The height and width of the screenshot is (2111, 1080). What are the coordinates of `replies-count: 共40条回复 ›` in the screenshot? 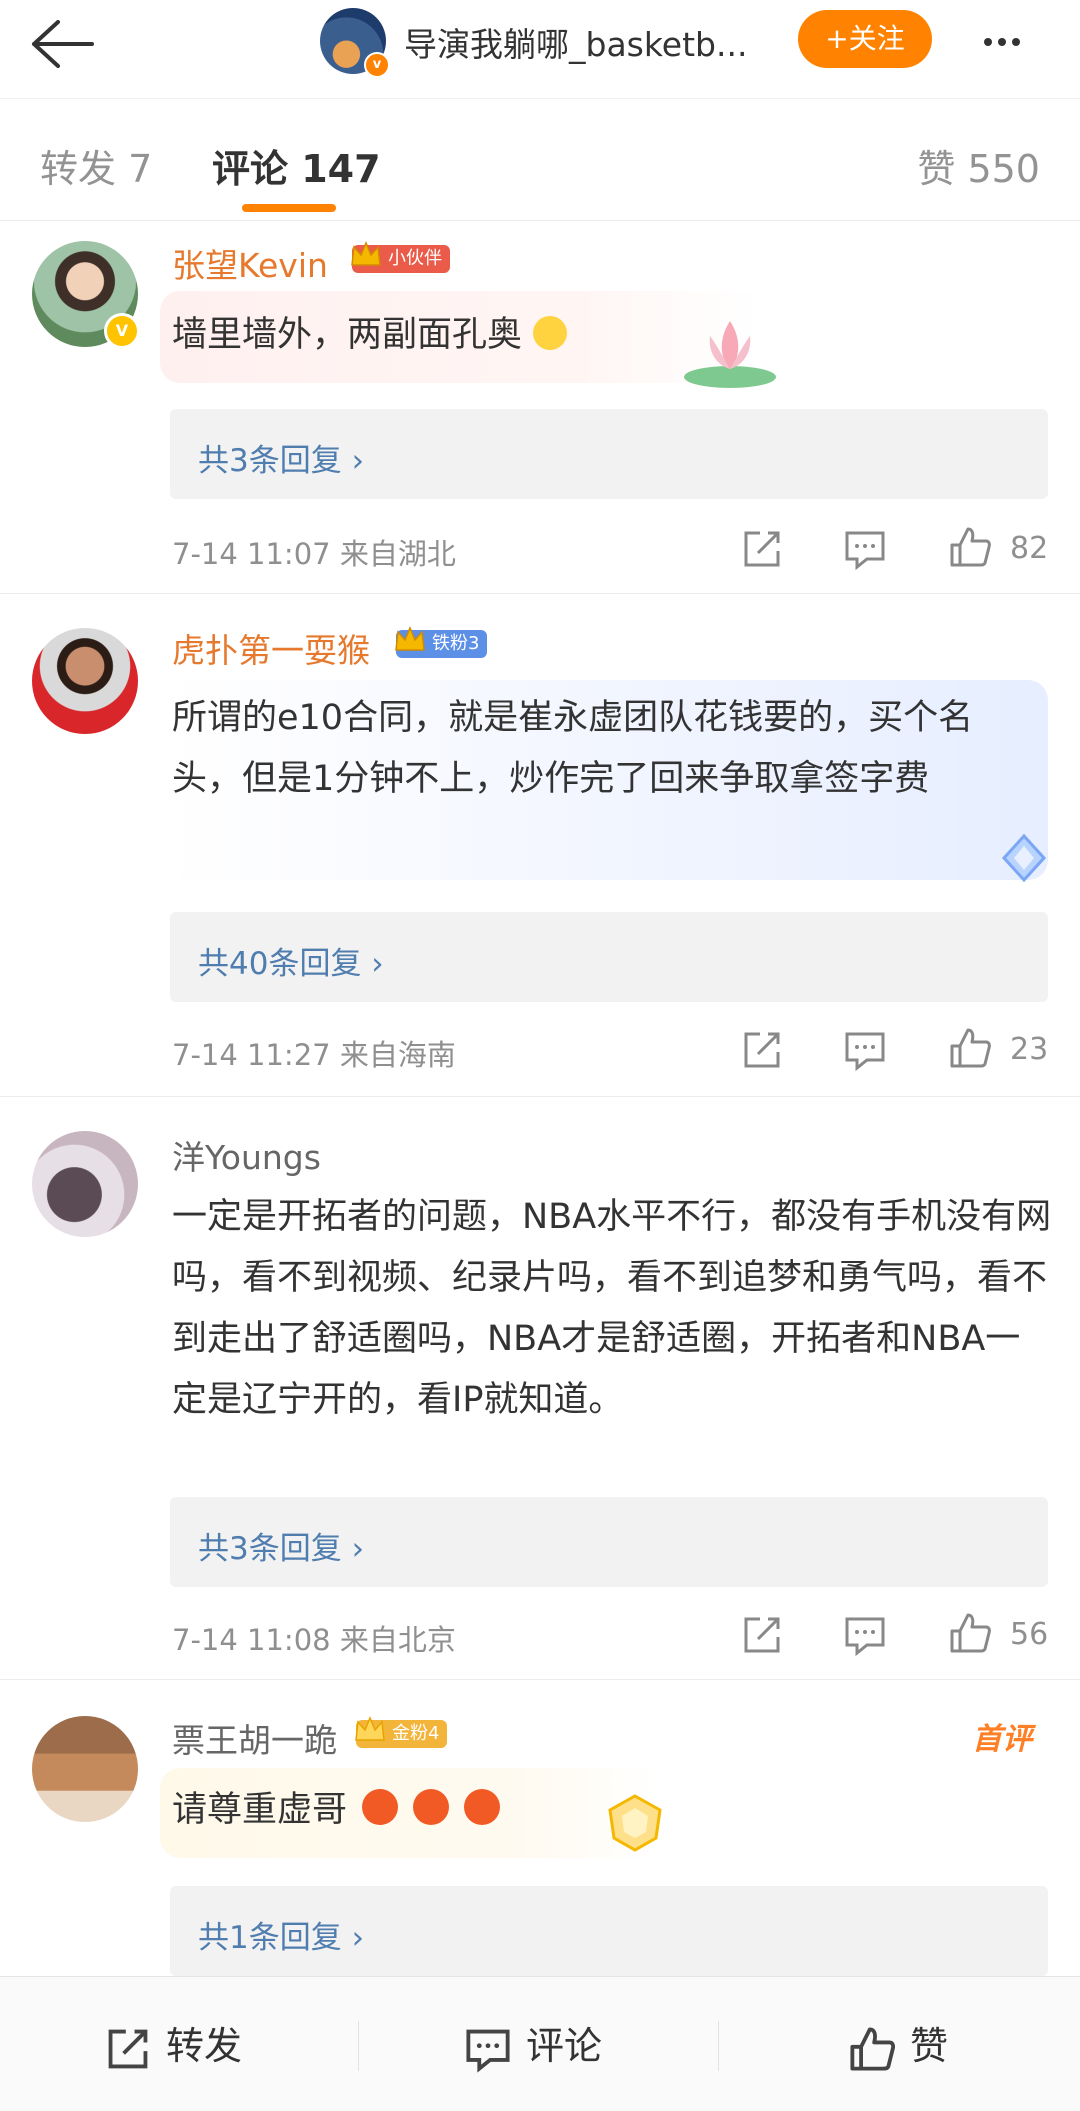 It's located at (291, 964).